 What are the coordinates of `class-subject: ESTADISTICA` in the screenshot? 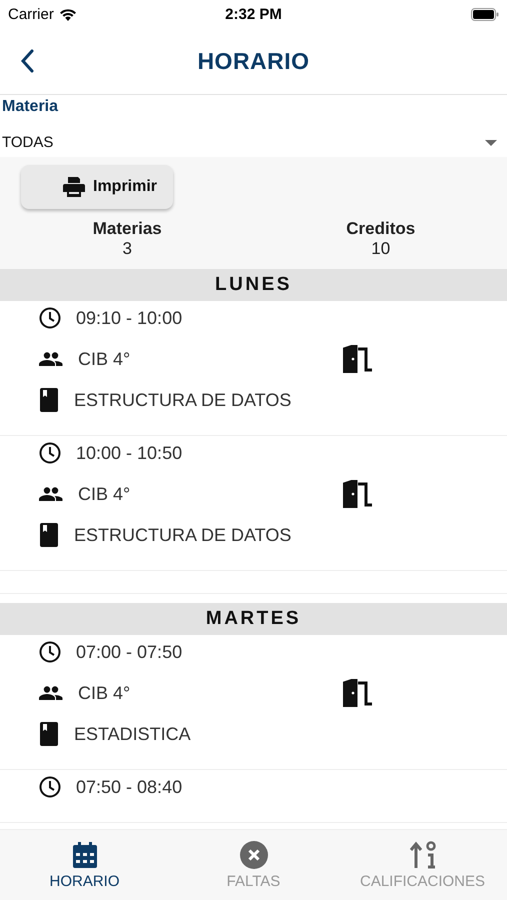 It's located at (132, 734).